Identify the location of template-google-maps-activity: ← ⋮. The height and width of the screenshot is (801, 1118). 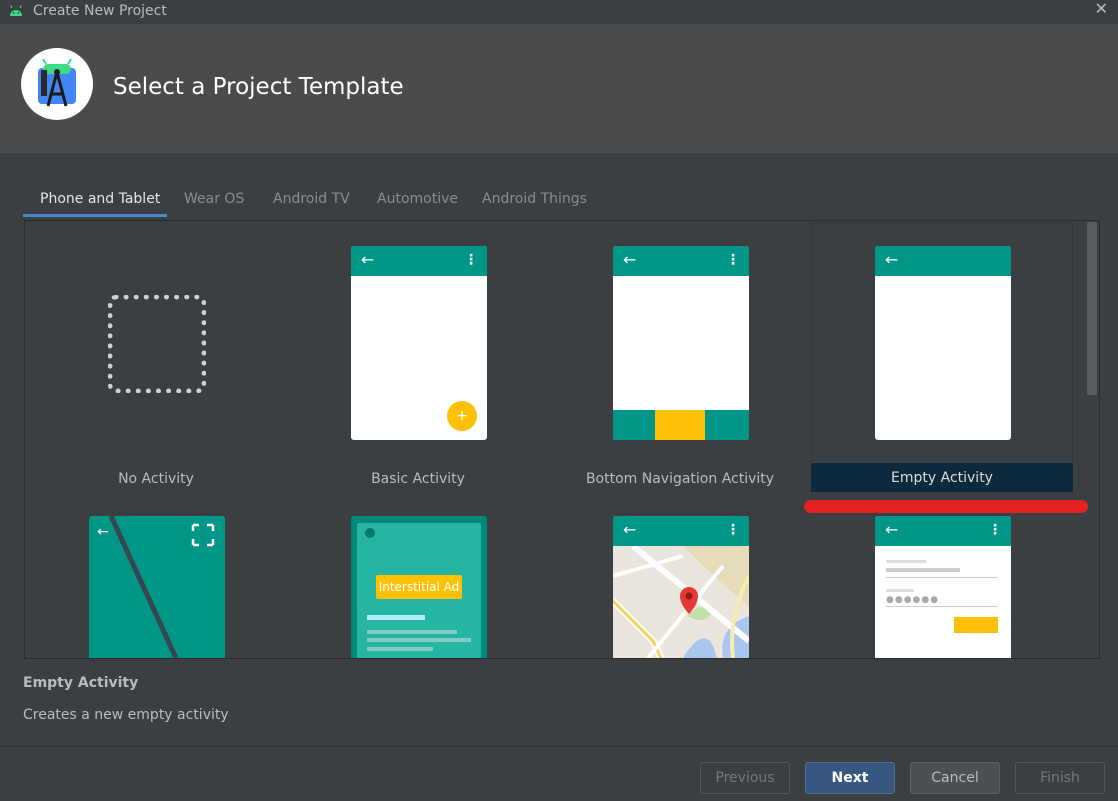
(681, 587).